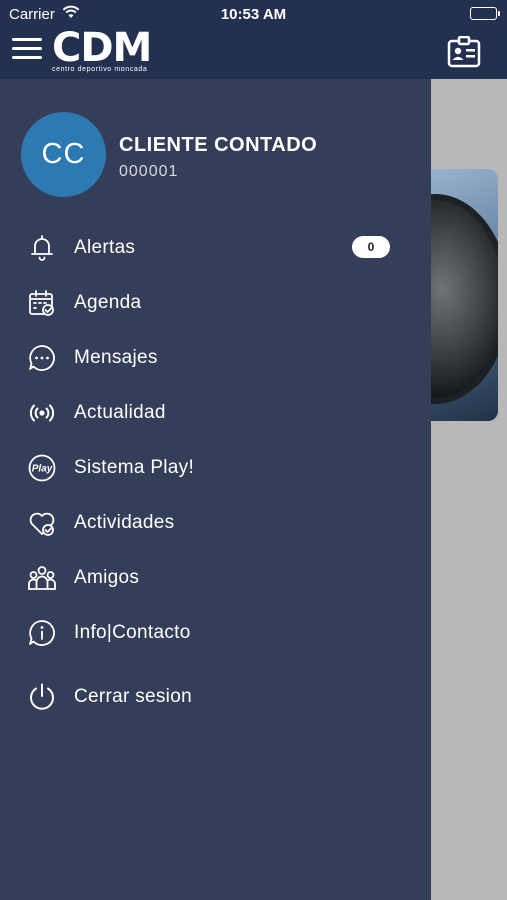 Image resolution: width=507 pixels, height=900 pixels. I want to click on menu-item-label: Alertas, so click(105, 247).